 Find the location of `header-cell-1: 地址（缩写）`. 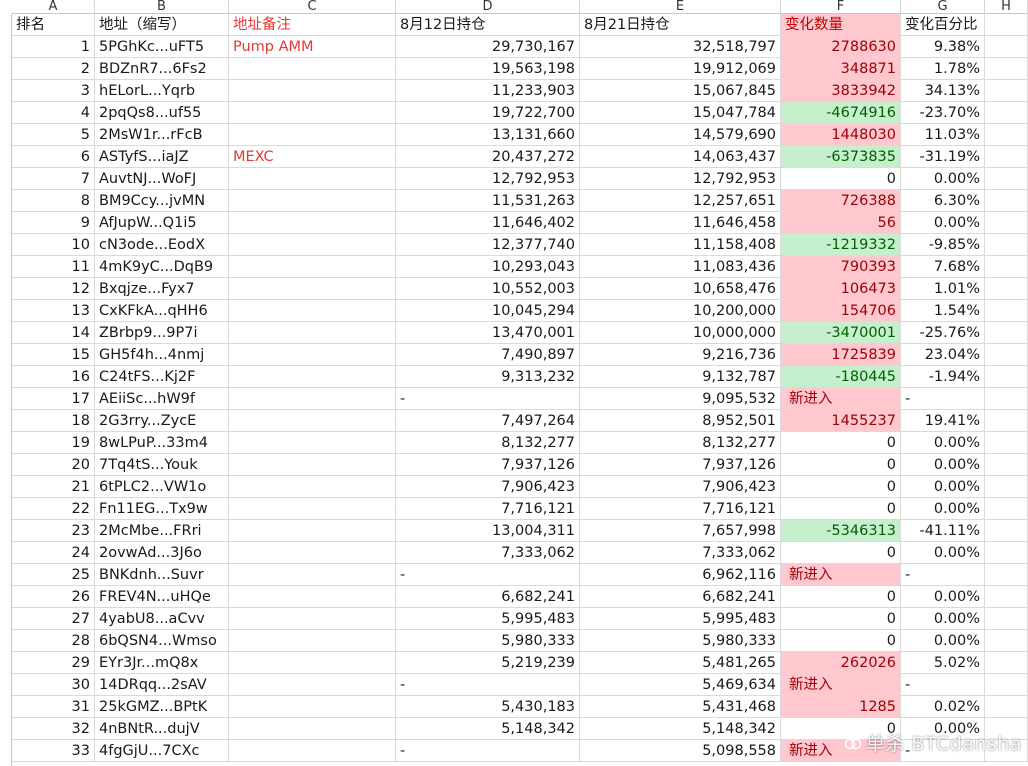

header-cell-1: 地址（缩写） is located at coordinates (162, 25).